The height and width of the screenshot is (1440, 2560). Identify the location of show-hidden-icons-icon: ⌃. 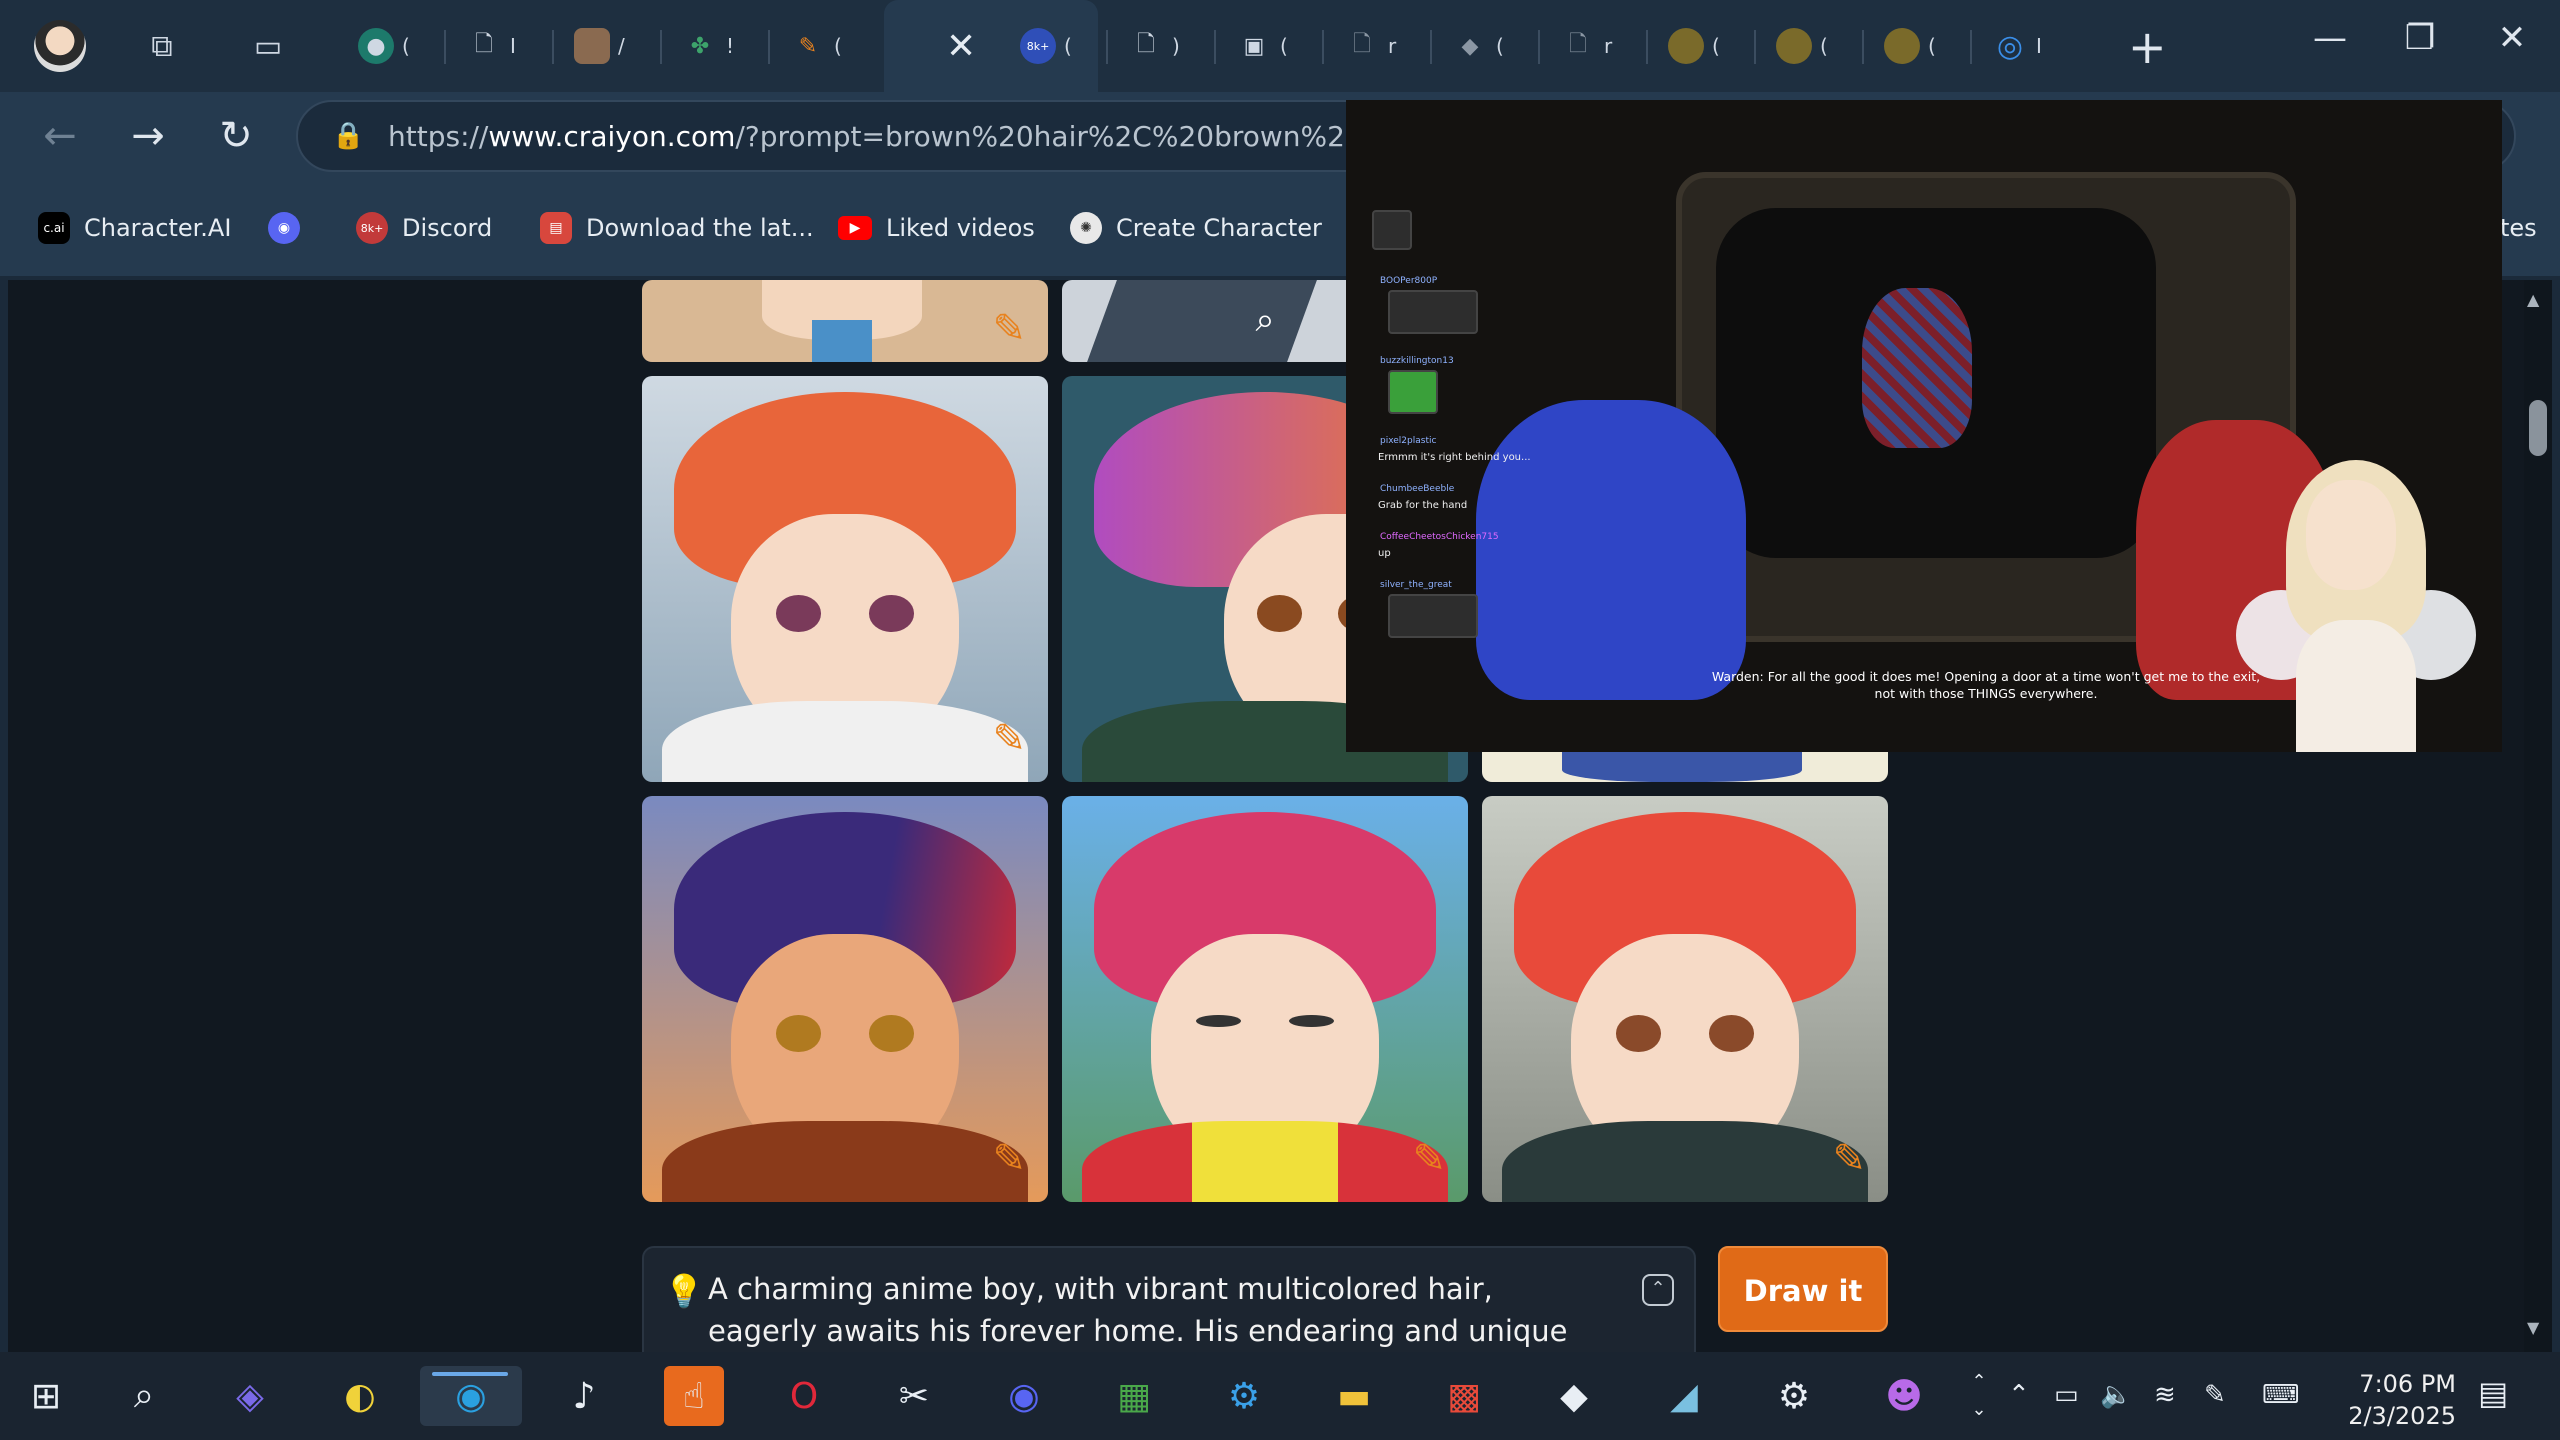
(2019, 1395).